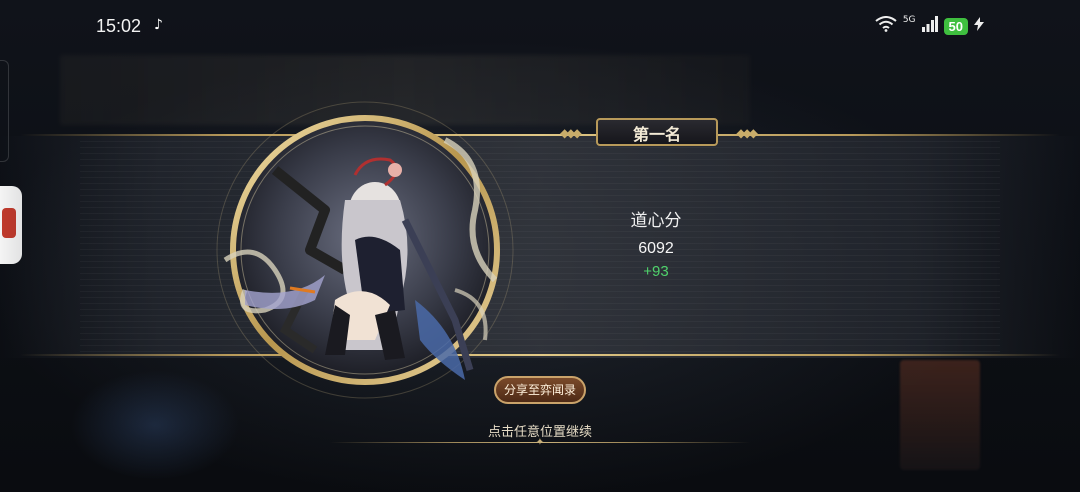 The height and width of the screenshot is (492, 1080). What do you see at coordinates (656, 134) in the screenshot?
I see `rank-title: 第一名` at bounding box center [656, 134].